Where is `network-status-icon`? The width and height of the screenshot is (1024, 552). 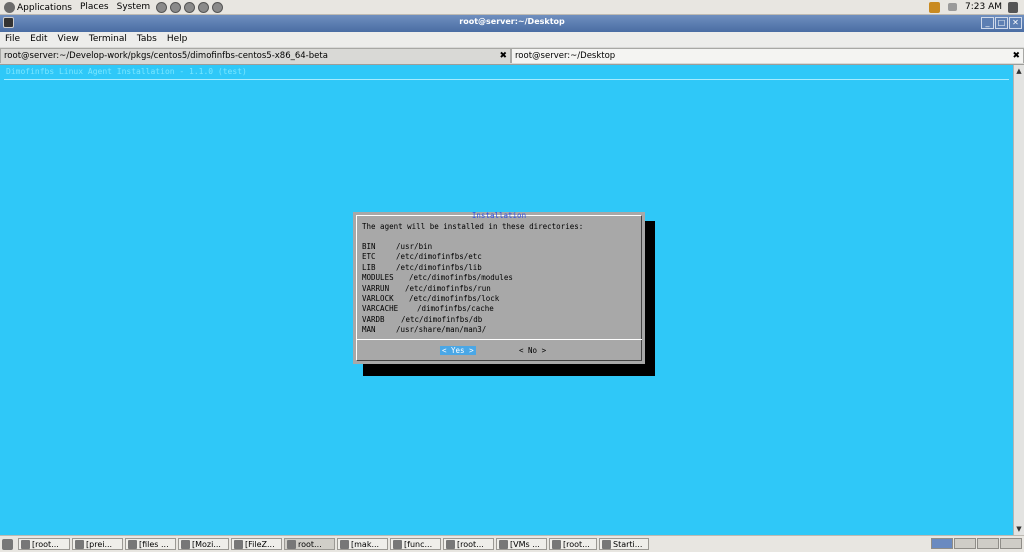
network-status-icon is located at coordinates (952, 7).